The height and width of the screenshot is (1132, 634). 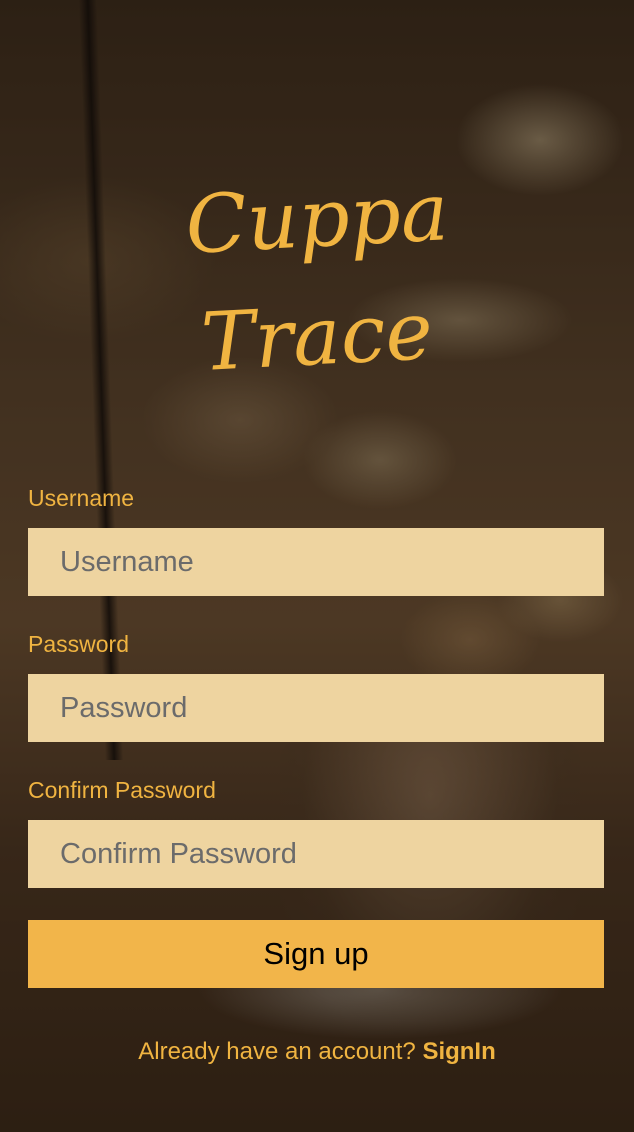 I want to click on signin-prompt: Already have an account? SignIn, so click(x=317, y=1052).